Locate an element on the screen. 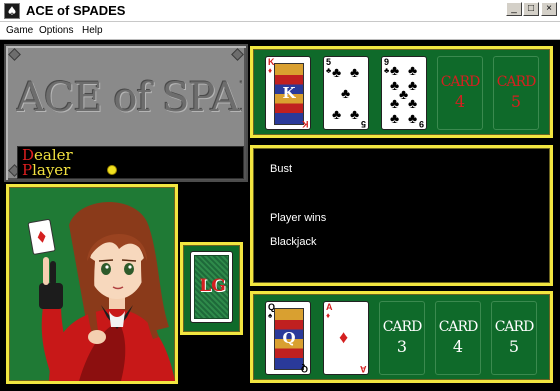  deck-panel: LG is located at coordinates (211, 288).